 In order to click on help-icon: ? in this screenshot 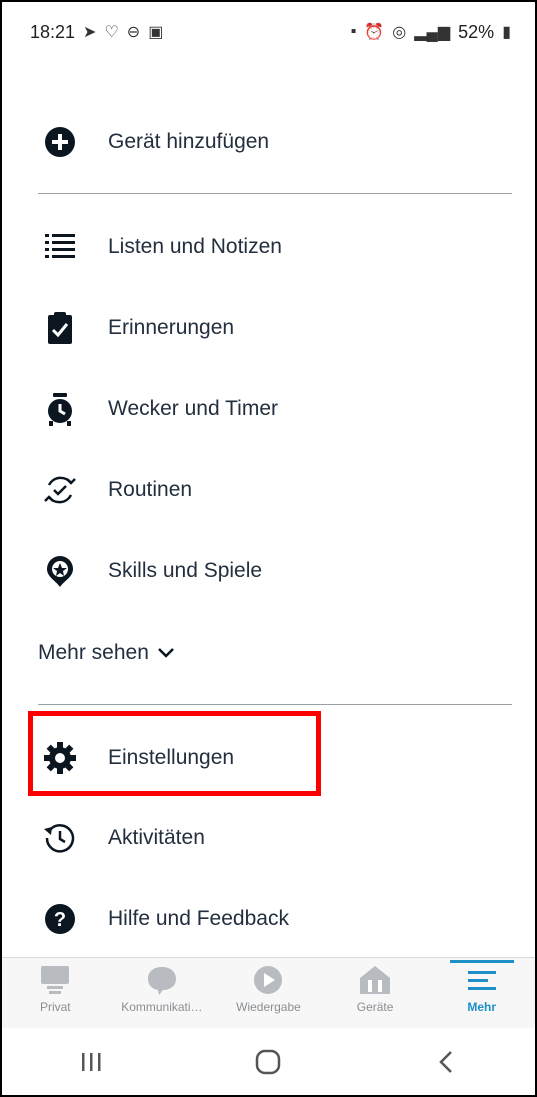, I will do `click(60, 919)`.